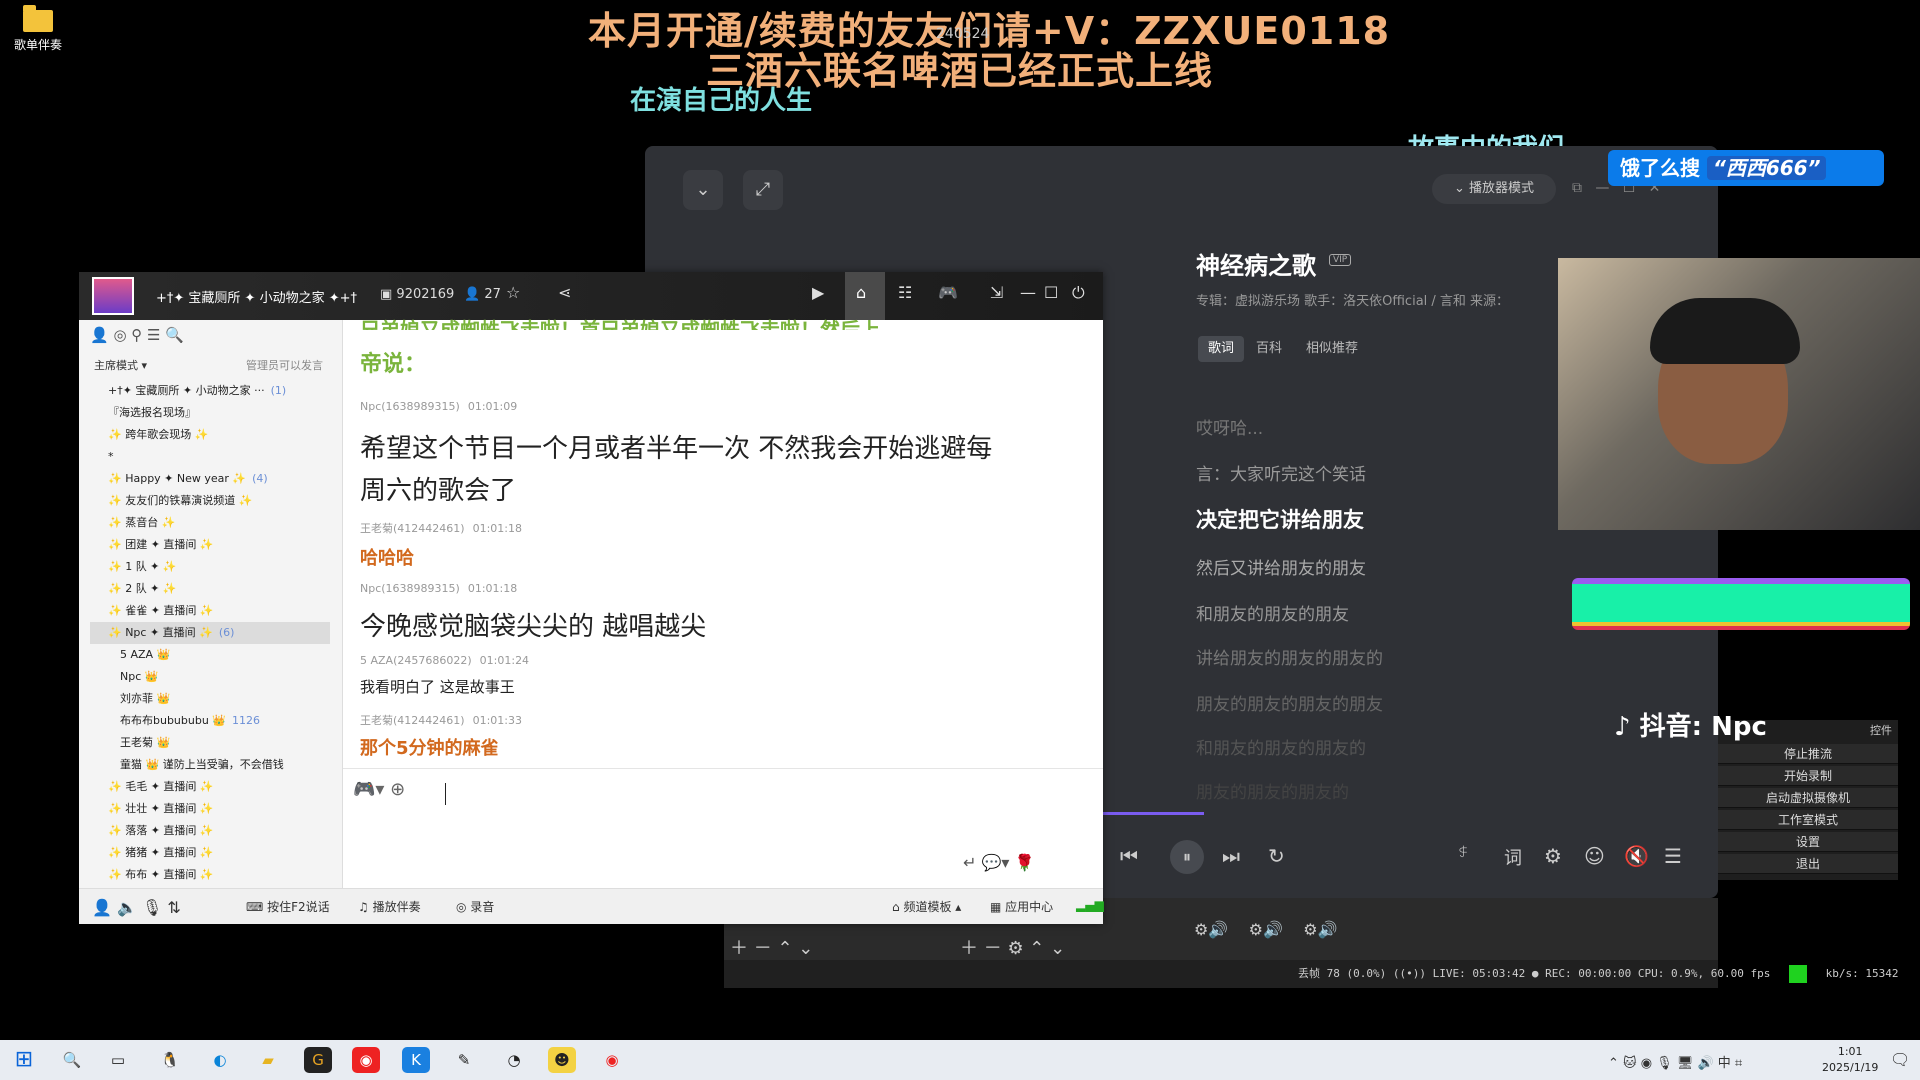 Image resolution: width=1920 pixels, height=1080 pixels. I want to click on explorer-icon: ▰, so click(268, 1060).